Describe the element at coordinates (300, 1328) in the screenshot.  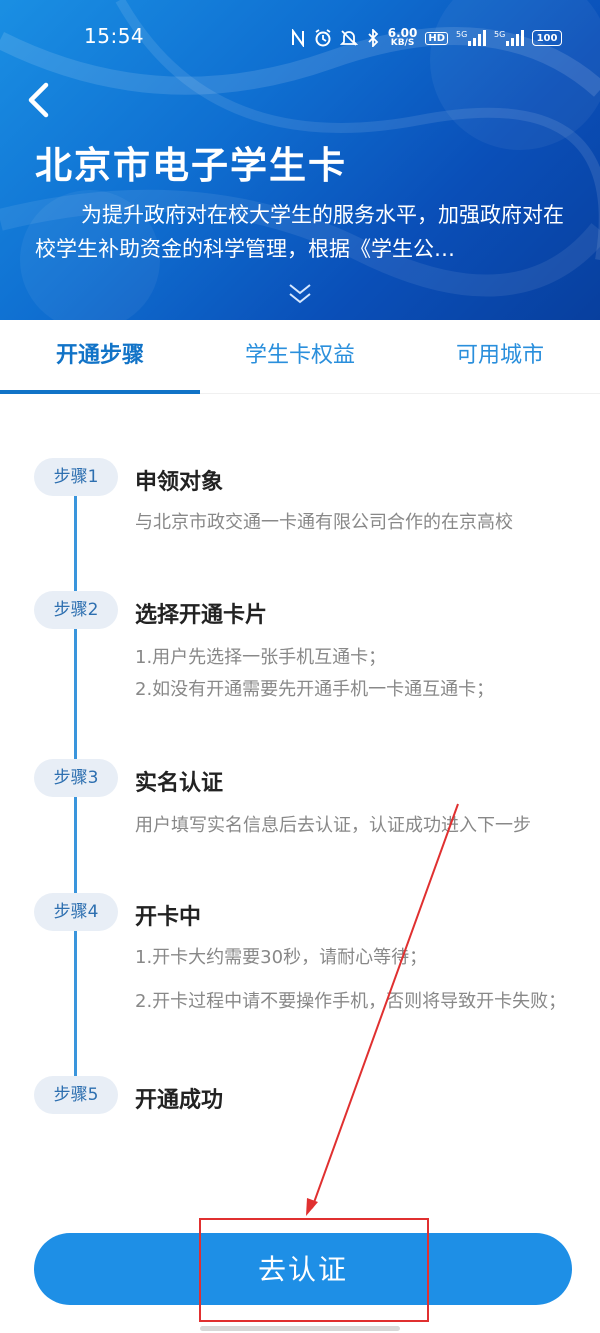
I see `home-indicator` at that location.